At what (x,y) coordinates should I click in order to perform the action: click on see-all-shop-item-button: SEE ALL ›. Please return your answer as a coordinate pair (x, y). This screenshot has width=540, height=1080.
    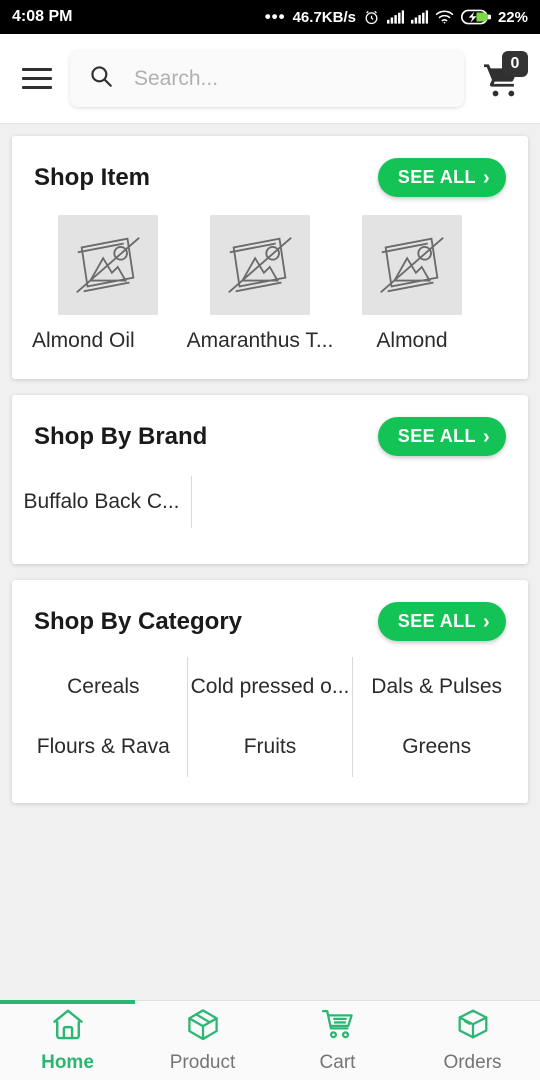
    Looking at the image, I should click on (441, 177).